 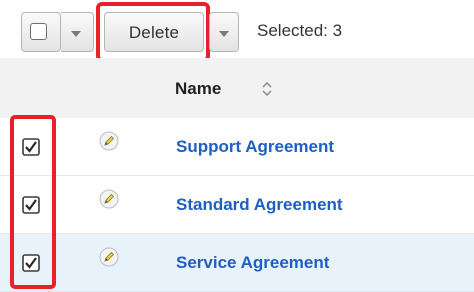 What do you see at coordinates (252, 263) in the screenshot?
I see `record-link: Service Agreement` at bounding box center [252, 263].